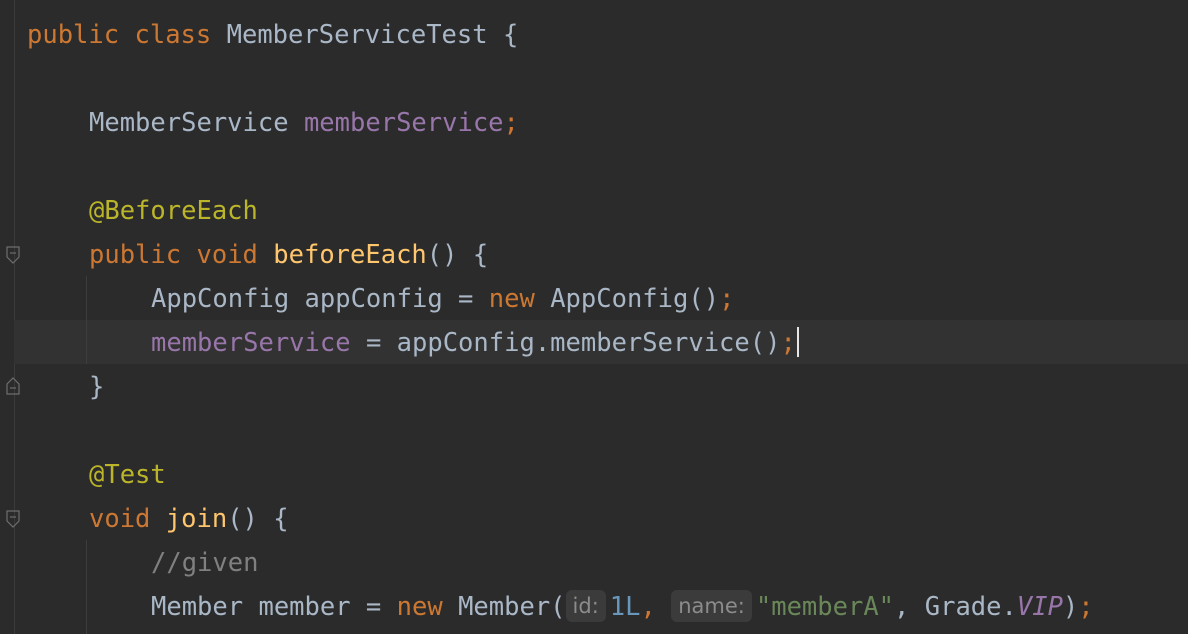  I want to click on annotation: @BeforeEach, so click(173, 211).